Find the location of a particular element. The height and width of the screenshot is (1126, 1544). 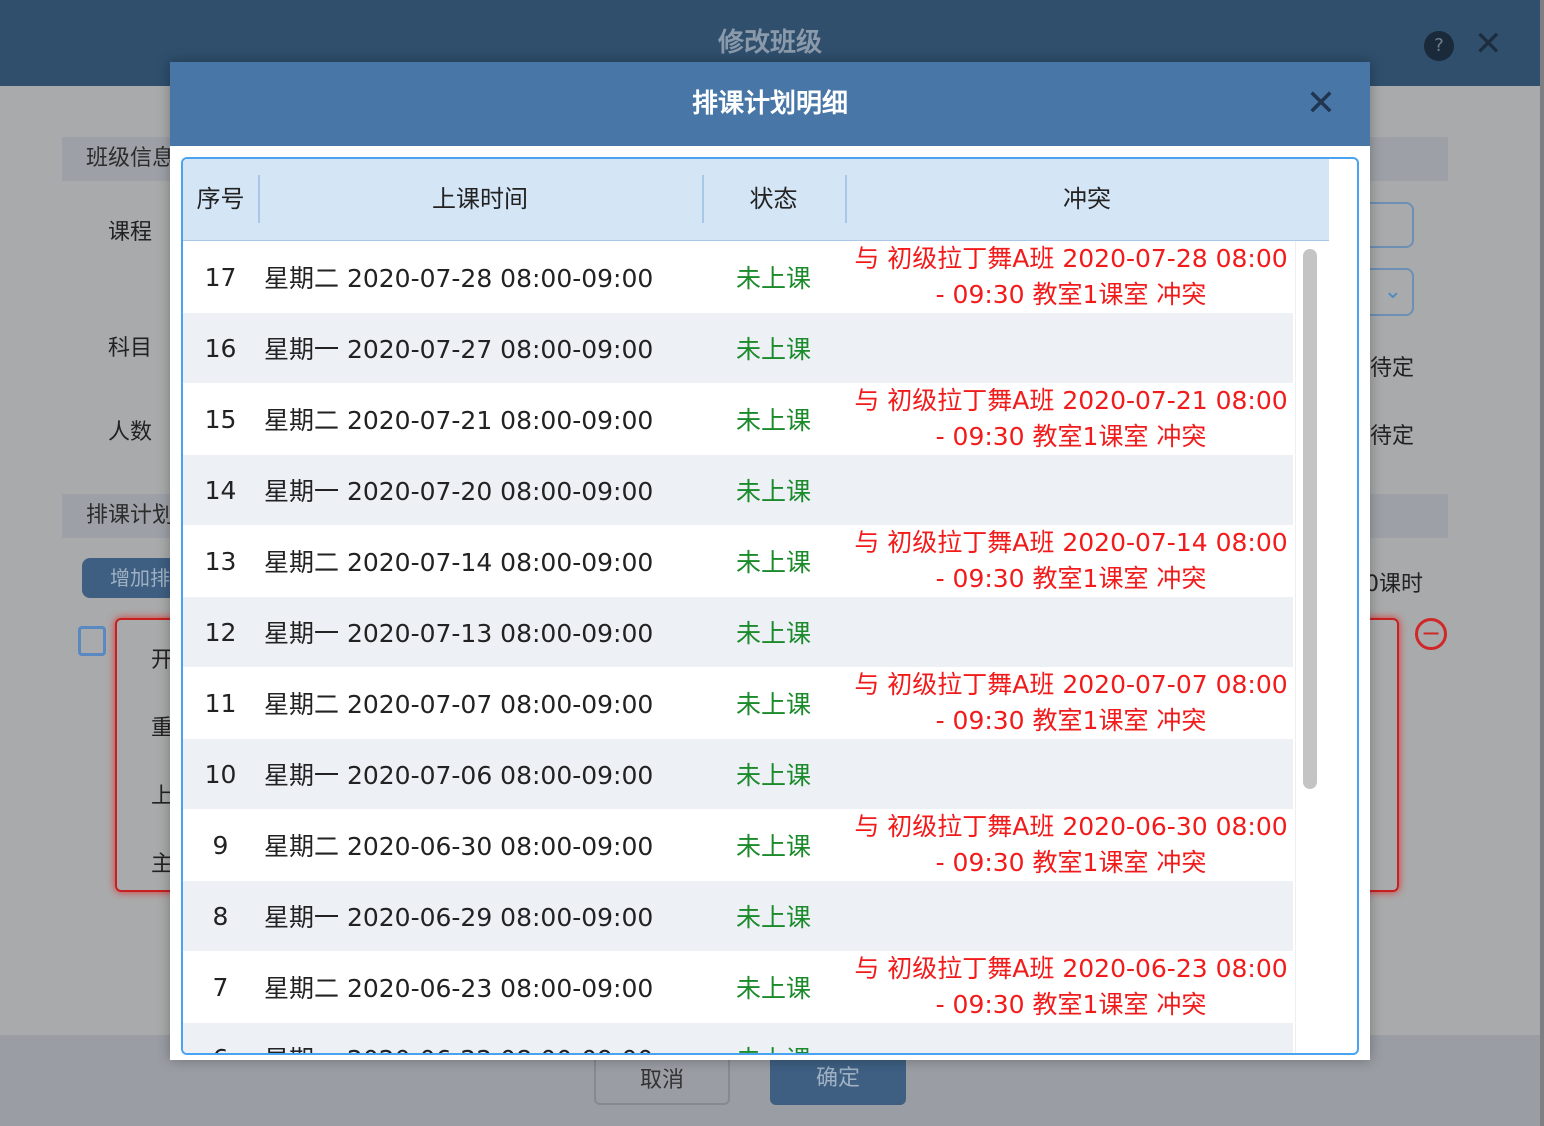

label-count: 人数 is located at coordinates (130, 432).